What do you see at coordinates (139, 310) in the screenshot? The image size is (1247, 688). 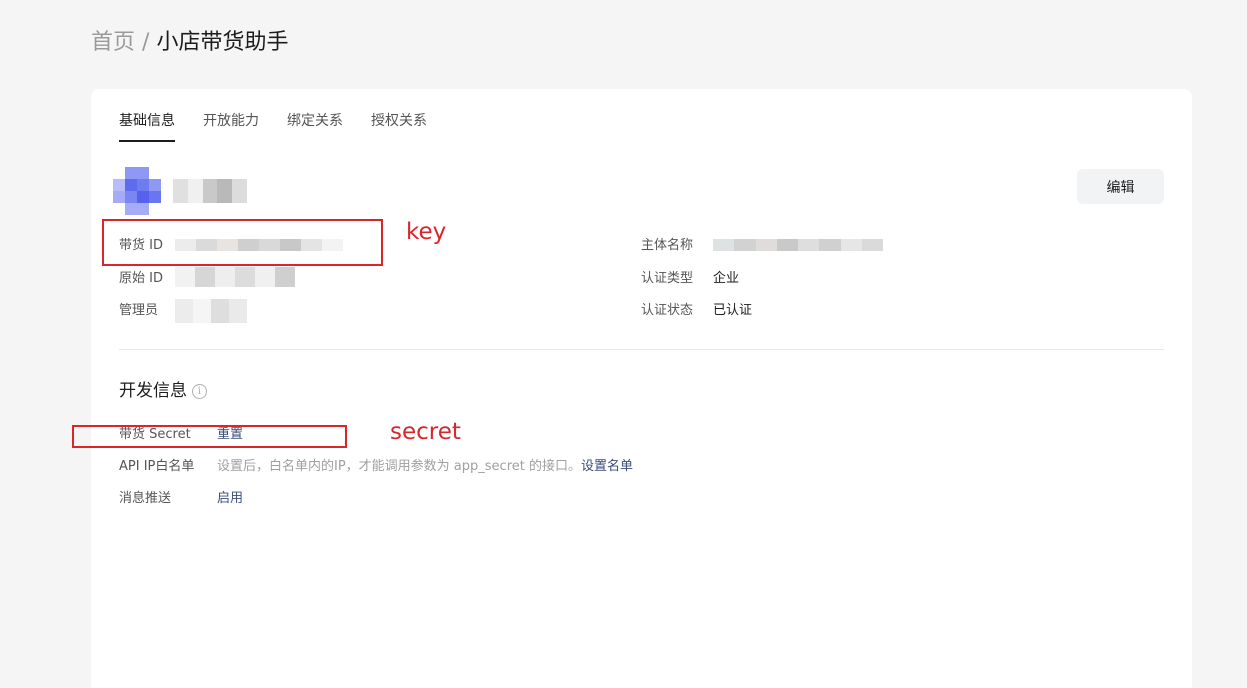 I see `admin-label: 管理员` at bounding box center [139, 310].